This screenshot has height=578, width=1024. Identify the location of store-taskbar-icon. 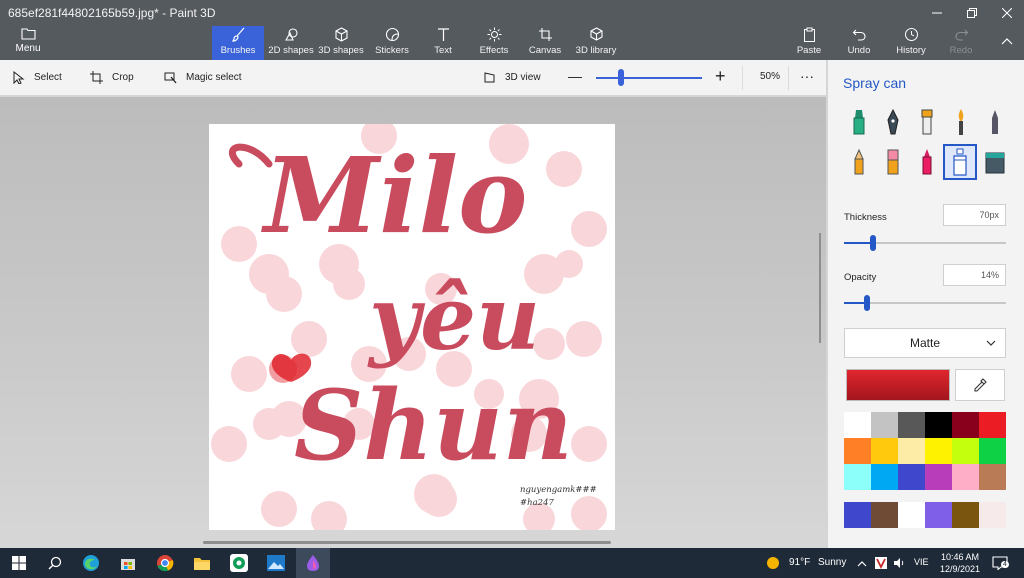
(128, 563).